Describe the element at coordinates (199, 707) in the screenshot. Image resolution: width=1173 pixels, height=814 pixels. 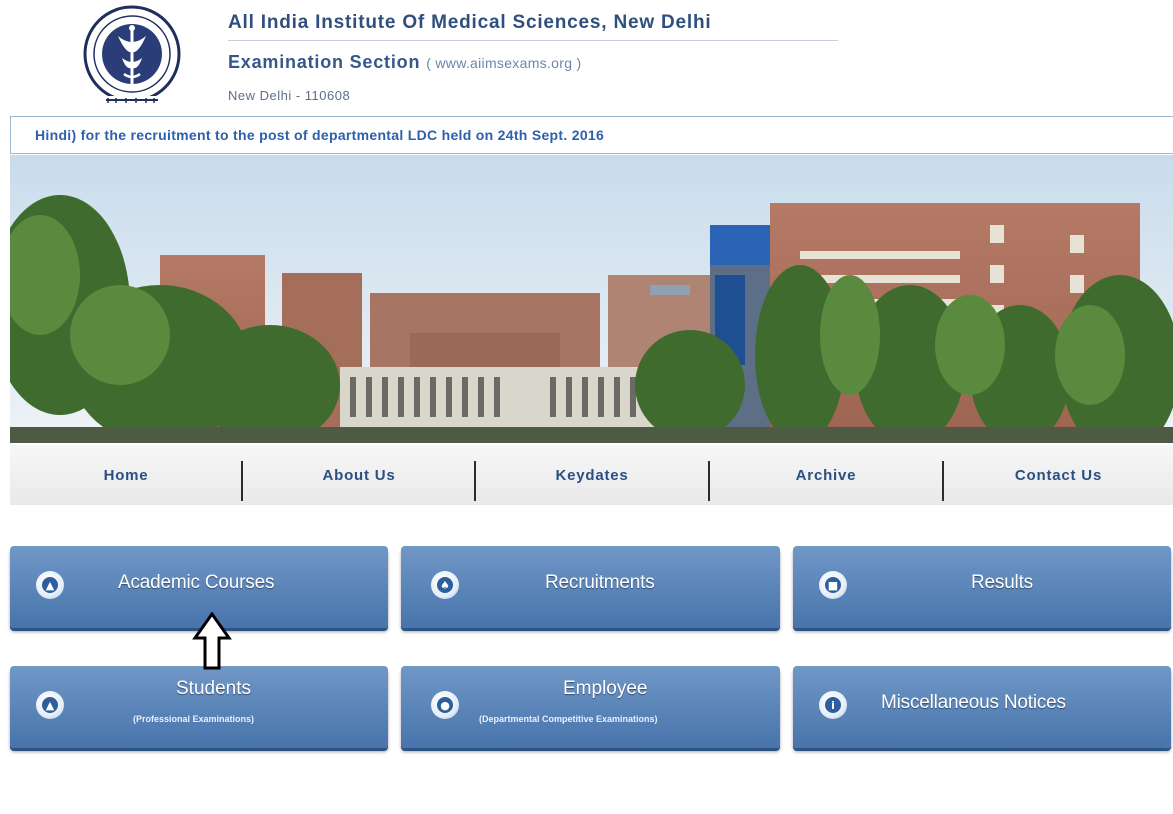
I see `students-button: ▲ Students (Professional Examinations)` at that location.